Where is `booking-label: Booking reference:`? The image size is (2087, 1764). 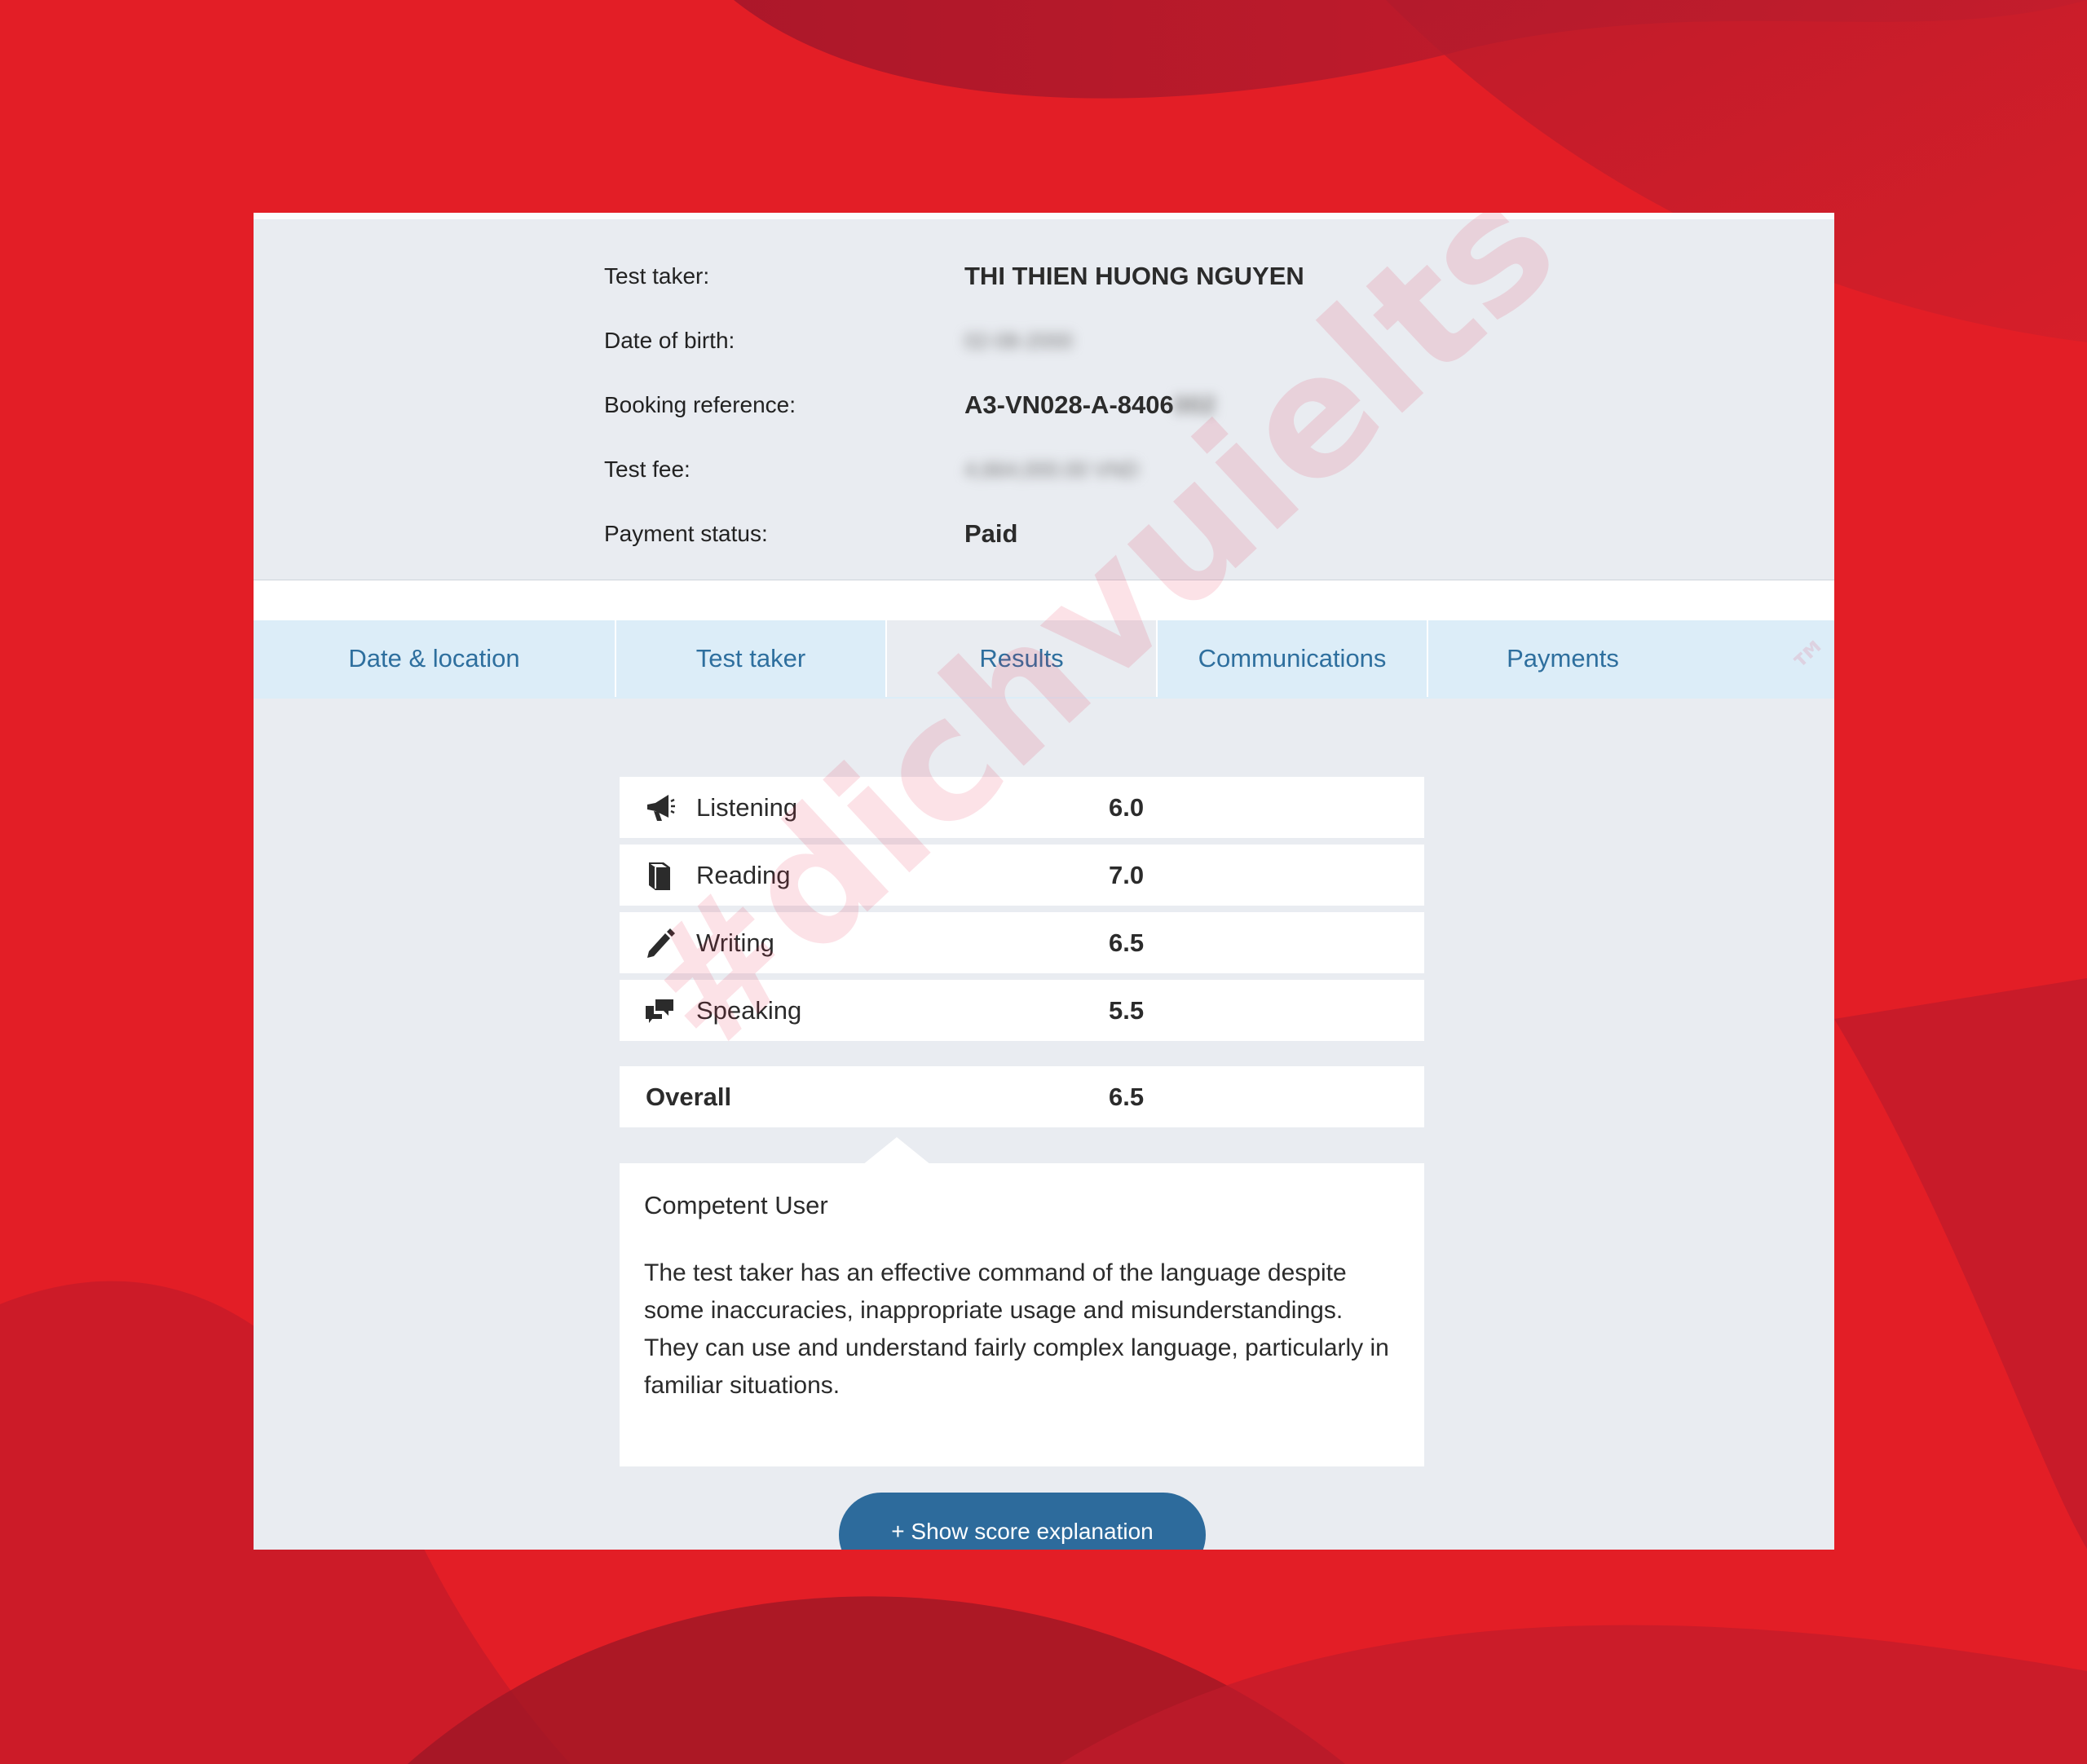
booking-label: Booking reference: is located at coordinates (700, 404).